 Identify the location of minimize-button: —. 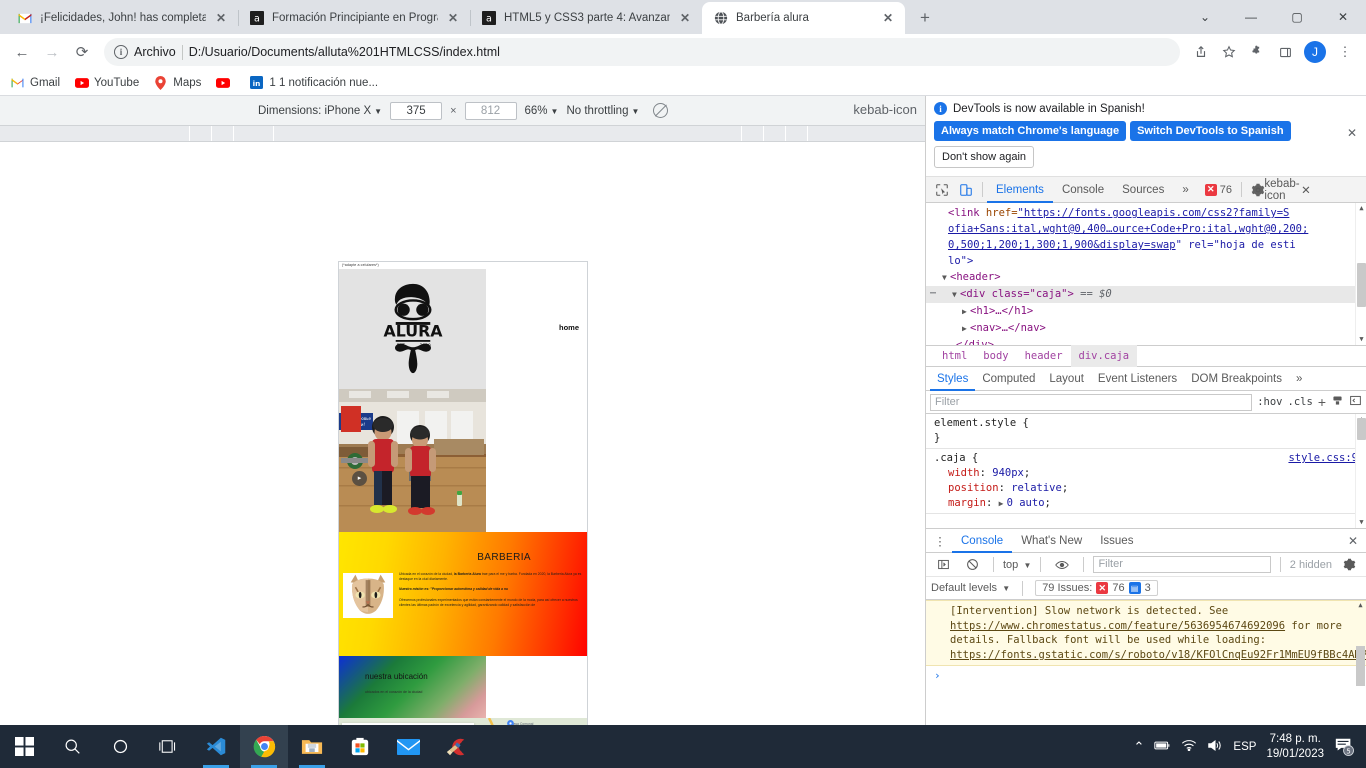
(1251, 17).